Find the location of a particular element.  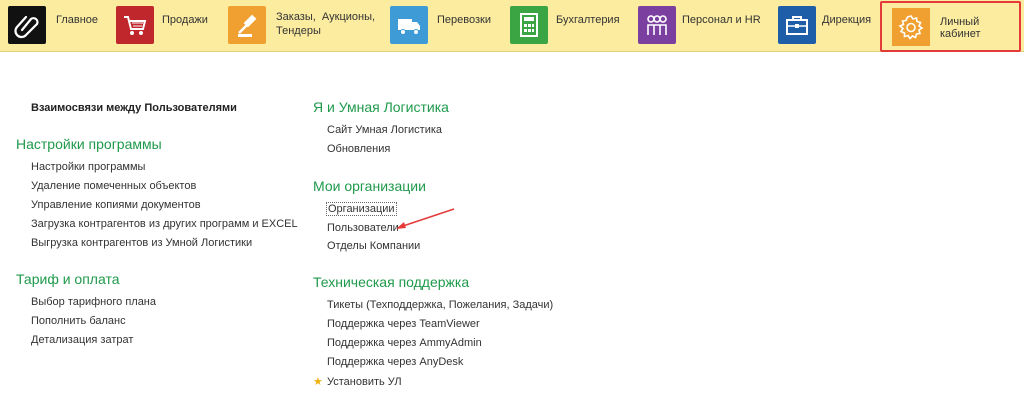

logistics-site-link: Сайт Умная Логистика is located at coordinates (384, 130).